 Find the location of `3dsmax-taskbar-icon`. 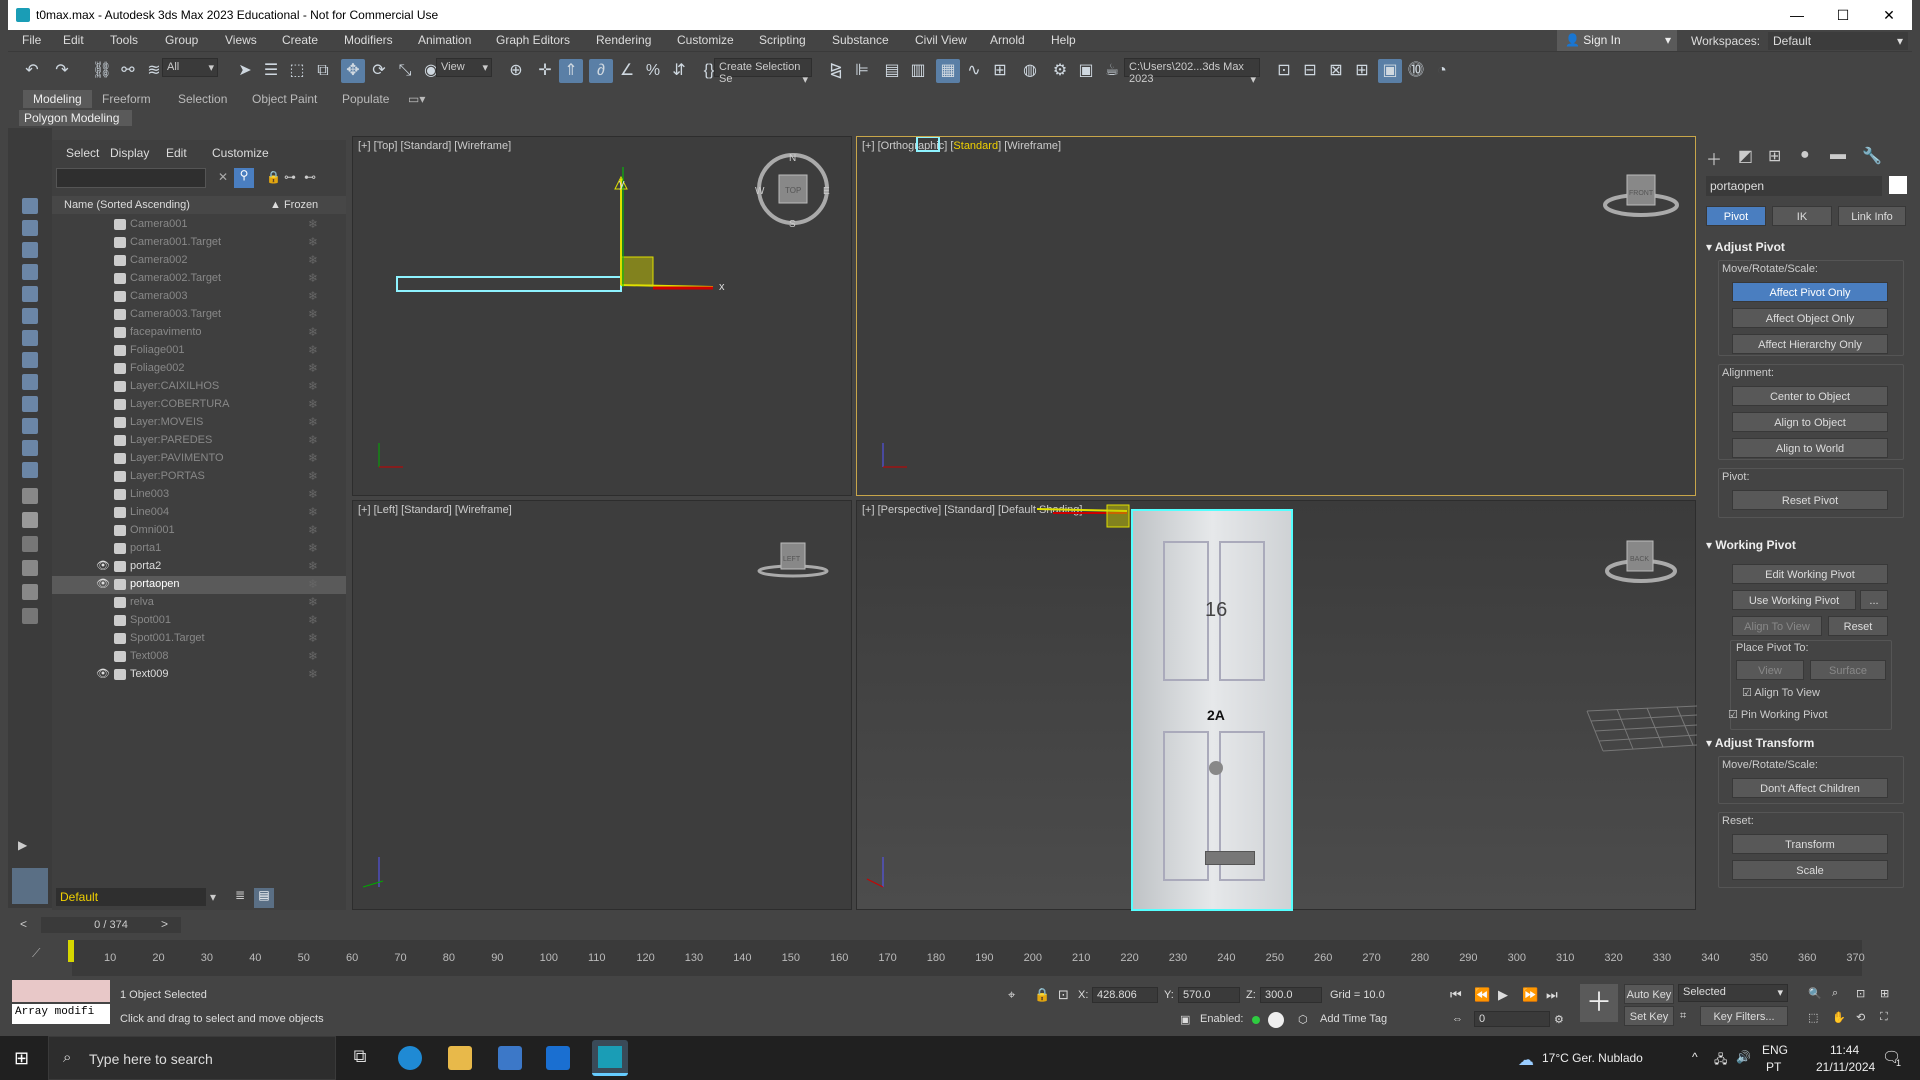

3dsmax-taskbar-icon is located at coordinates (610, 1058).